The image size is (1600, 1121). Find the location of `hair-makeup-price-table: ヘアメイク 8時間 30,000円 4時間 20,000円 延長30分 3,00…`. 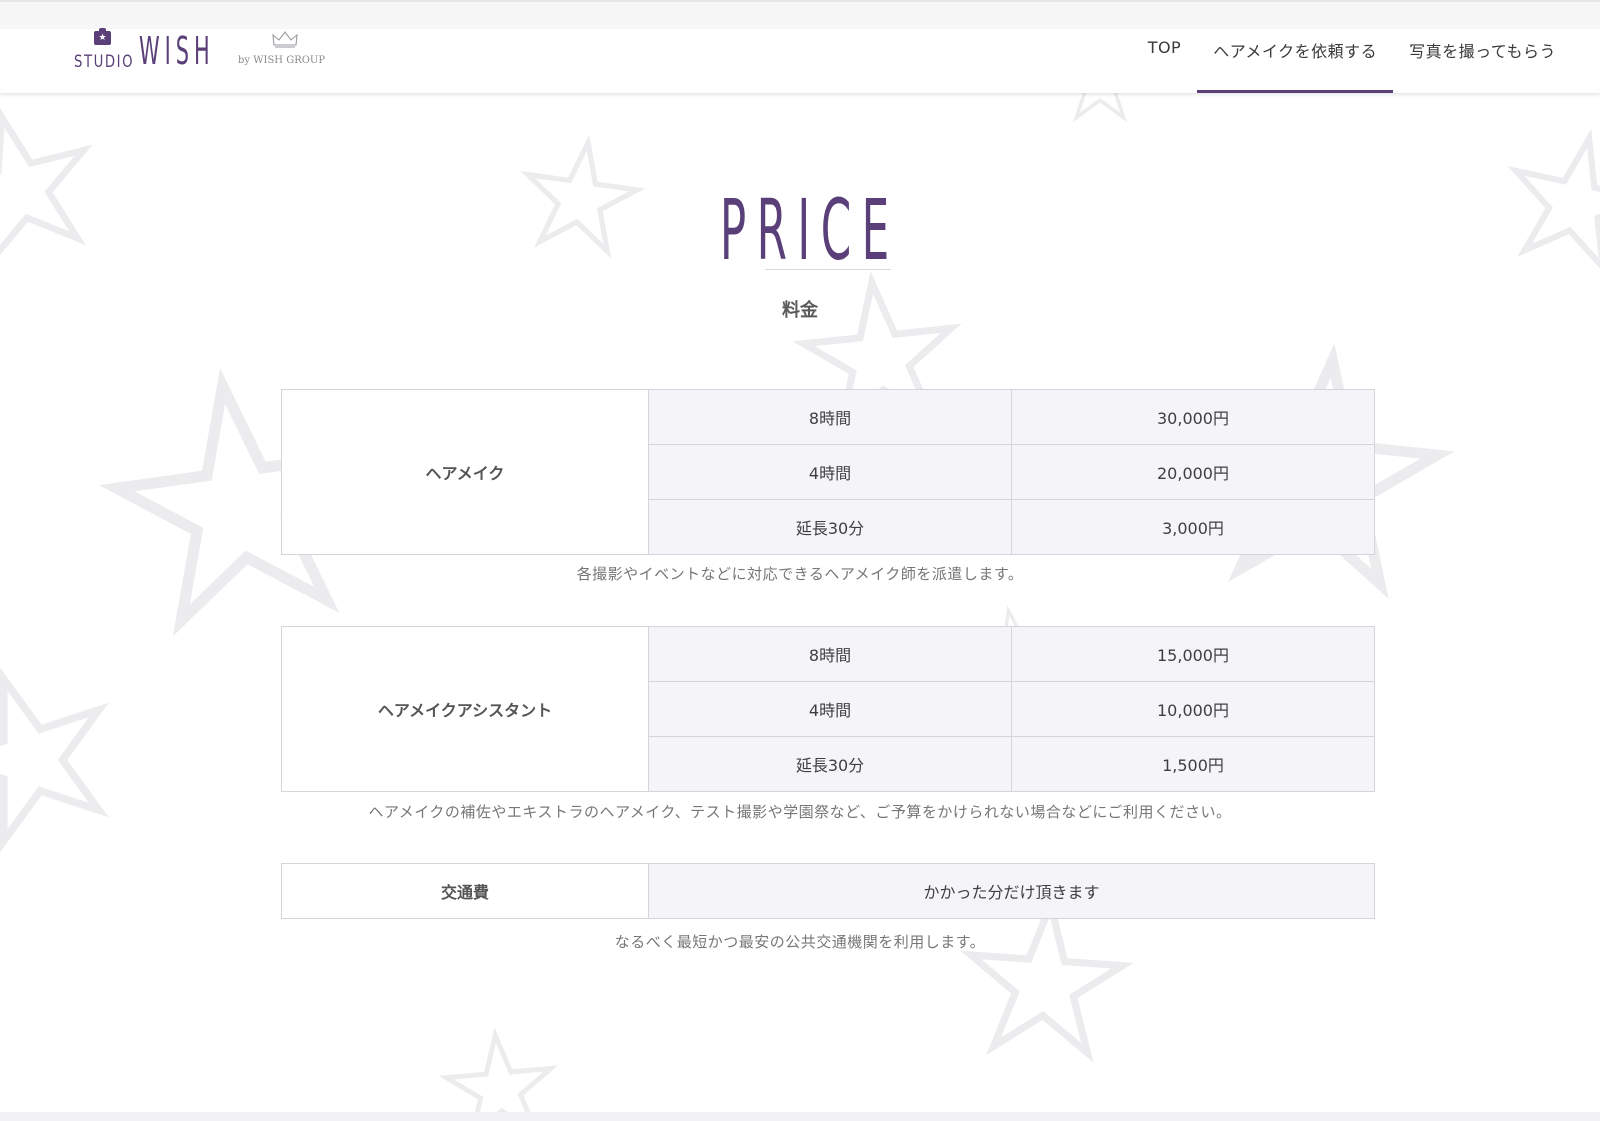

hair-makeup-price-table: ヘアメイク 8時間 30,000円 4時間 20,000円 延長30分 3,00… is located at coordinates (828, 472).